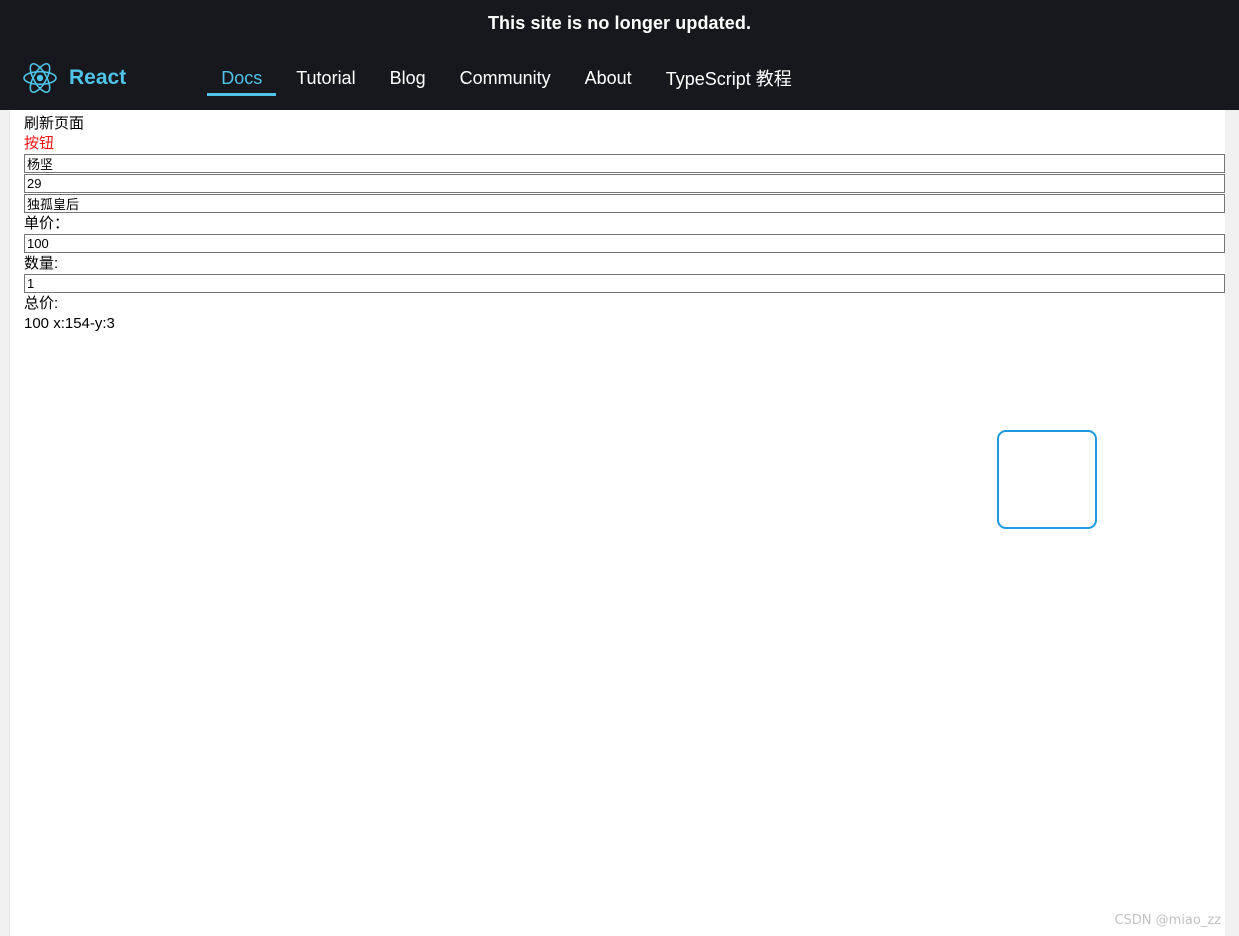  What do you see at coordinates (1167, 920) in the screenshot?
I see `csdn-watermark: CSDN @miao_zz` at bounding box center [1167, 920].